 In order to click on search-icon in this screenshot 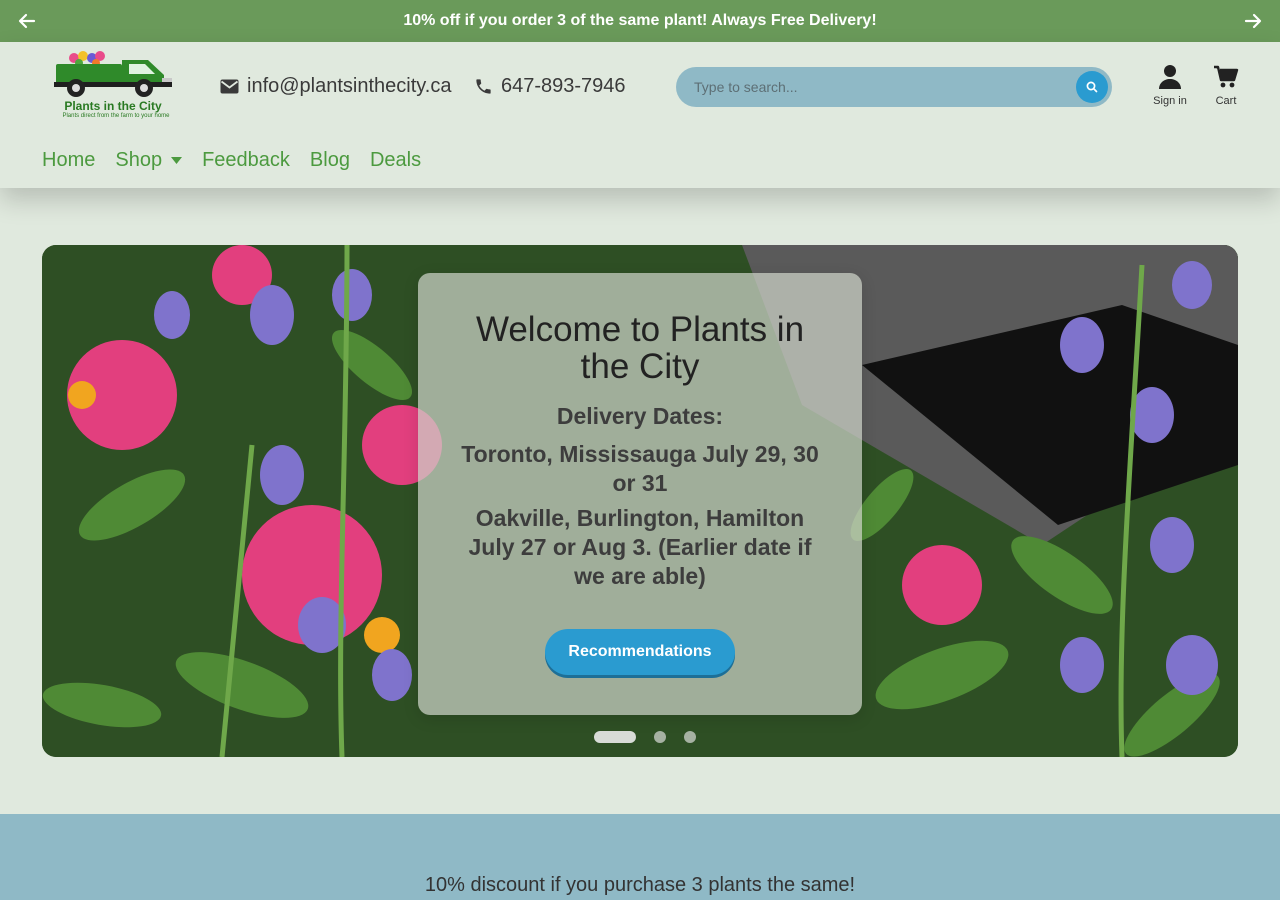, I will do `click(1092, 87)`.